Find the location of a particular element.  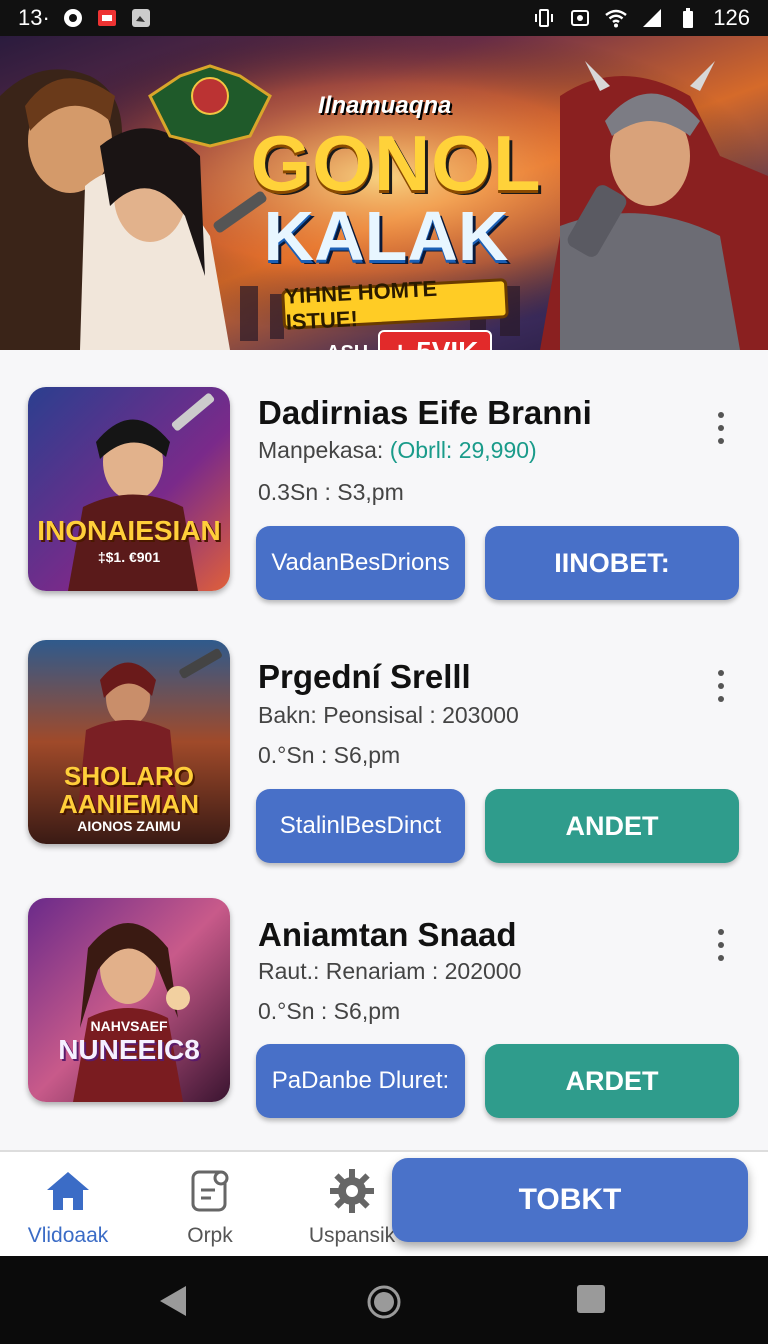

game-thumb-title: SHOLARO AANIEMAN is located at coordinates (129, 790).